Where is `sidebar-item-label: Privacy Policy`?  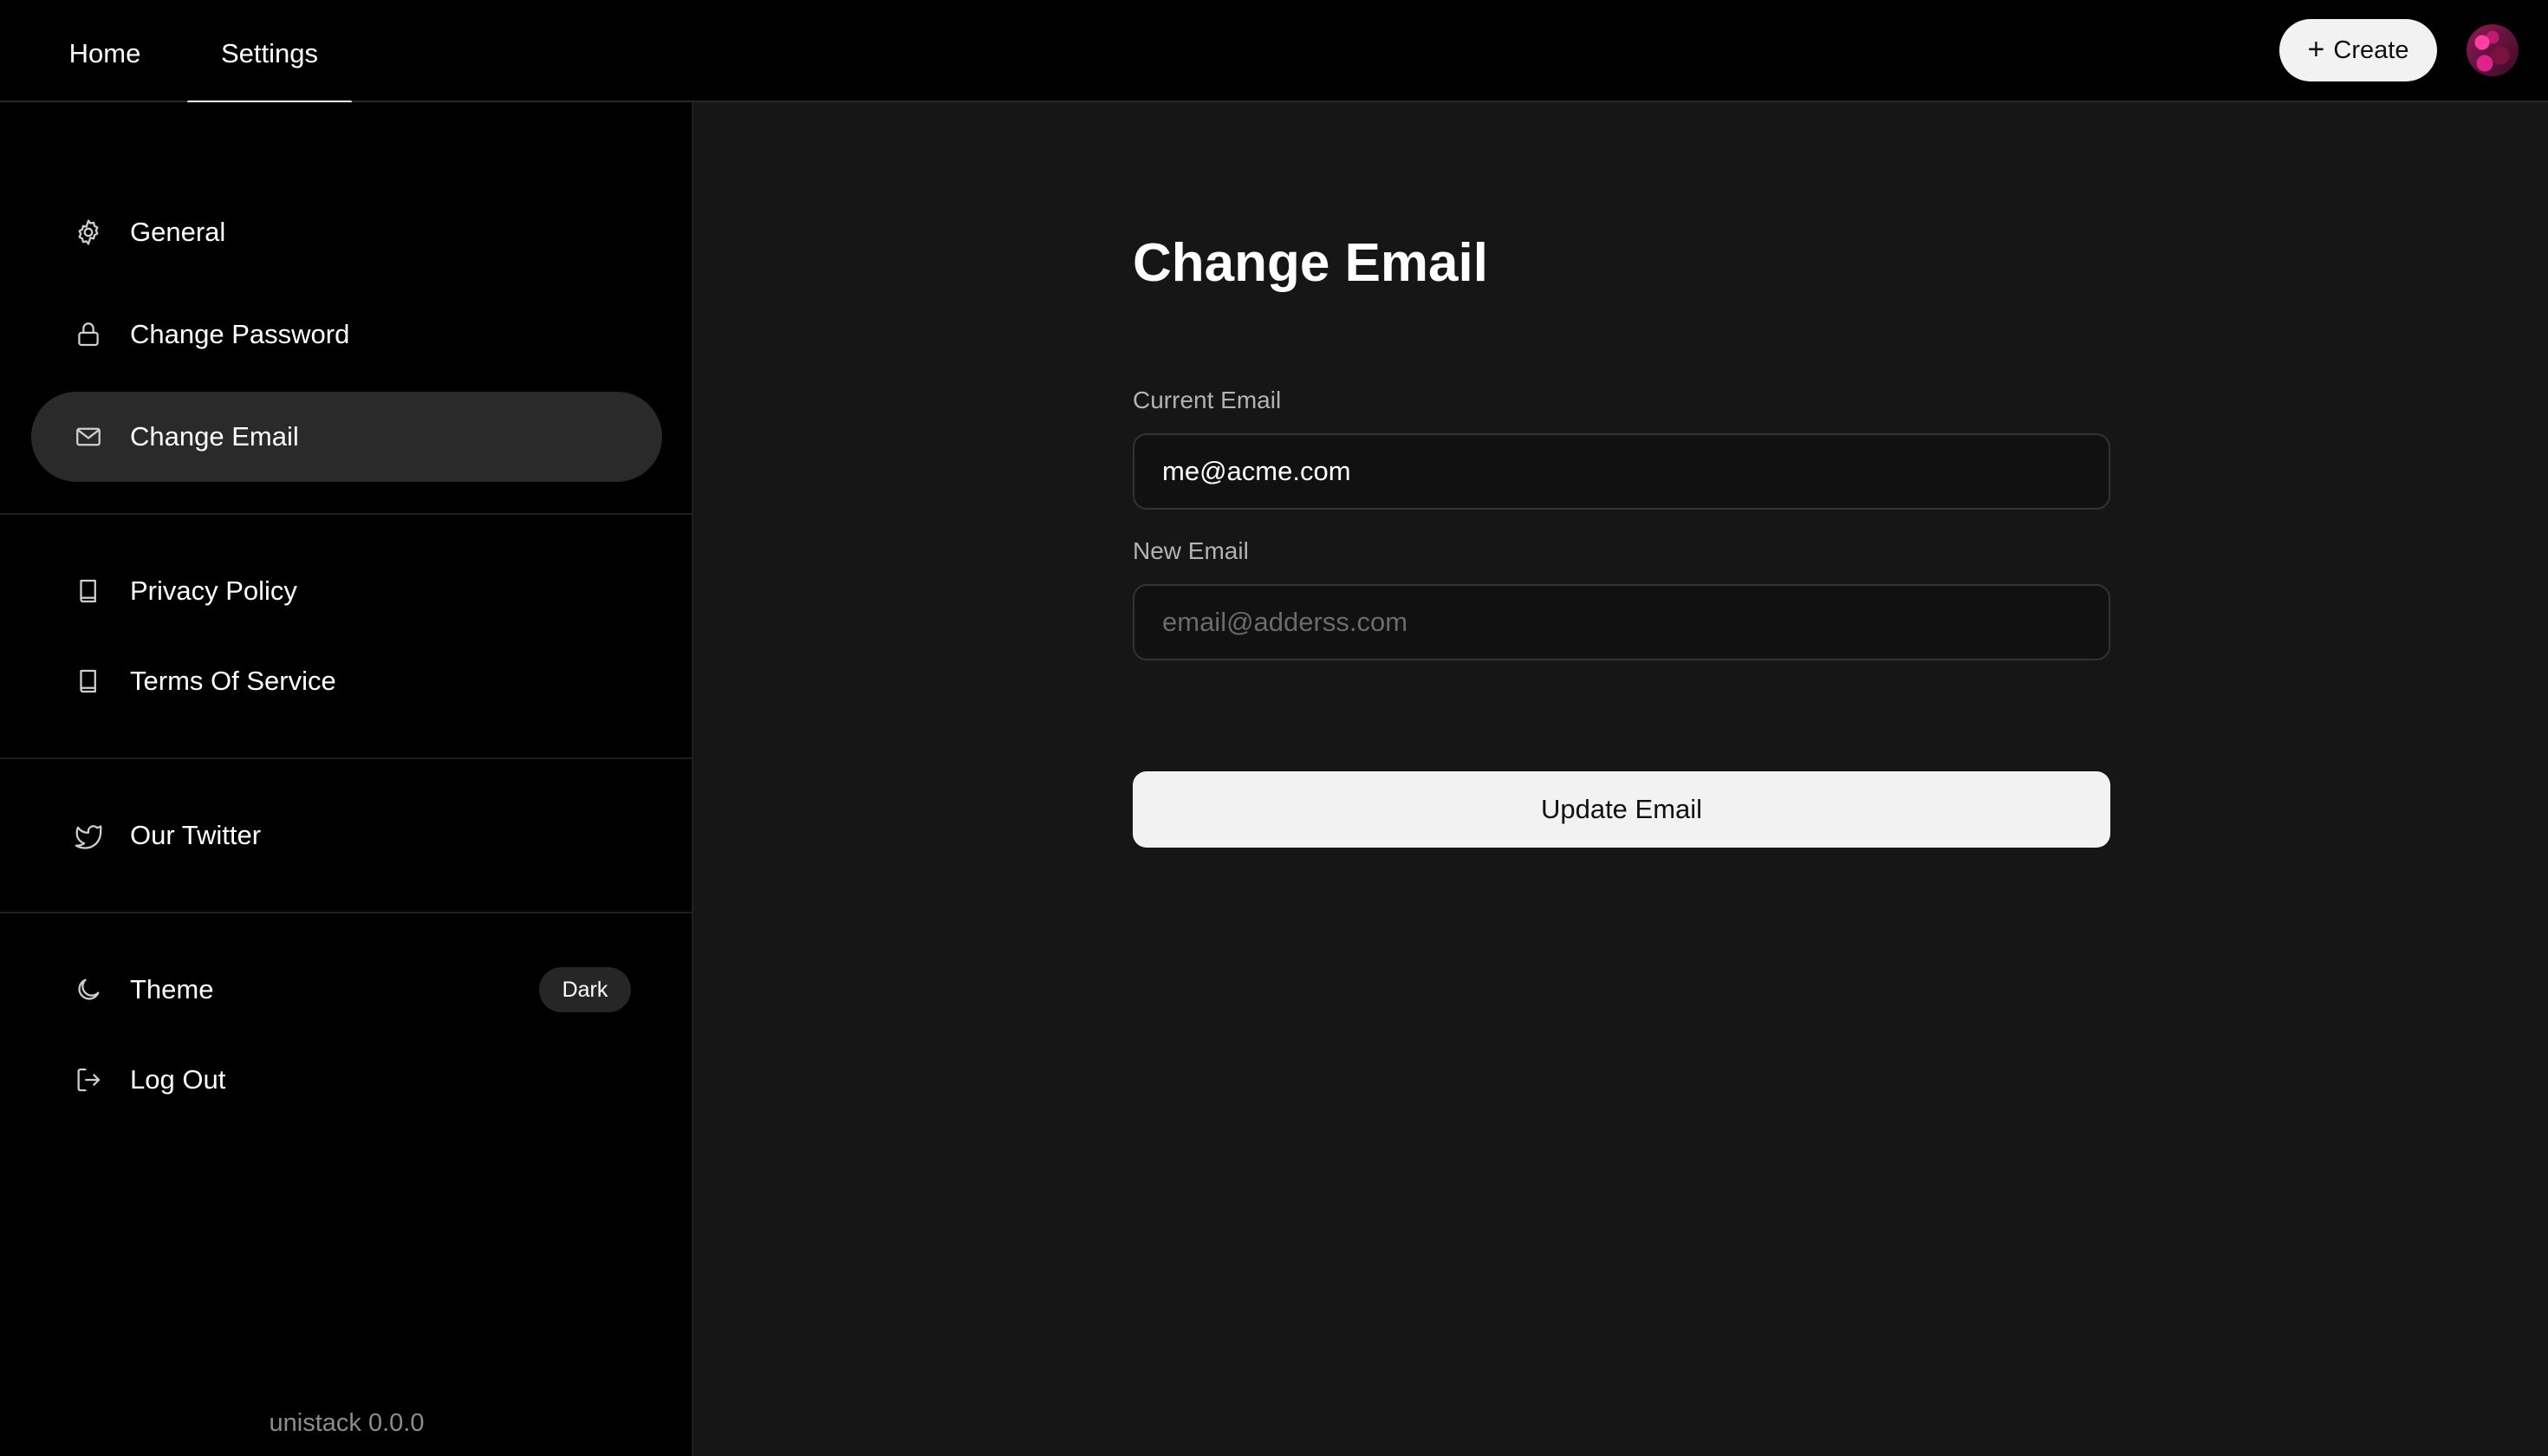 sidebar-item-label: Privacy Policy is located at coordinates (213, 590).